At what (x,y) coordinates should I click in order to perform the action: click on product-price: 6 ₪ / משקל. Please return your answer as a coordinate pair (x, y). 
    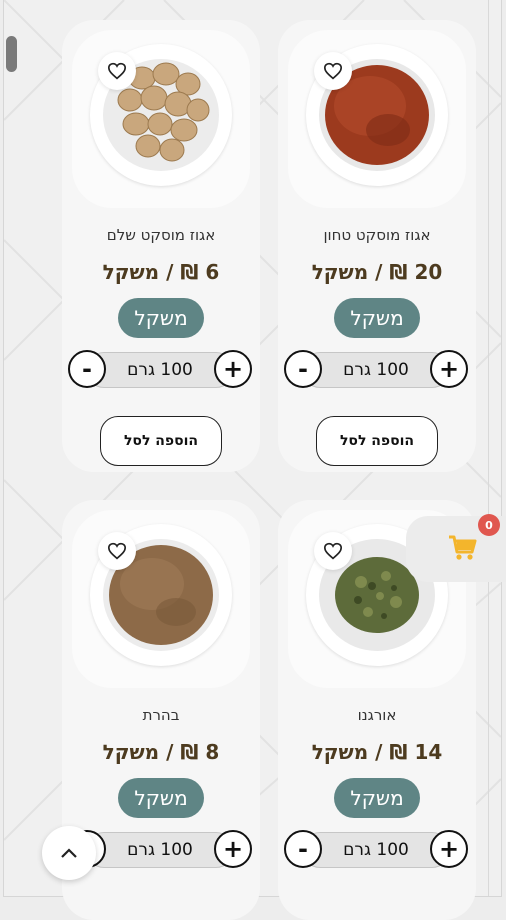
    Looking at the image, I should click on (161, 272).